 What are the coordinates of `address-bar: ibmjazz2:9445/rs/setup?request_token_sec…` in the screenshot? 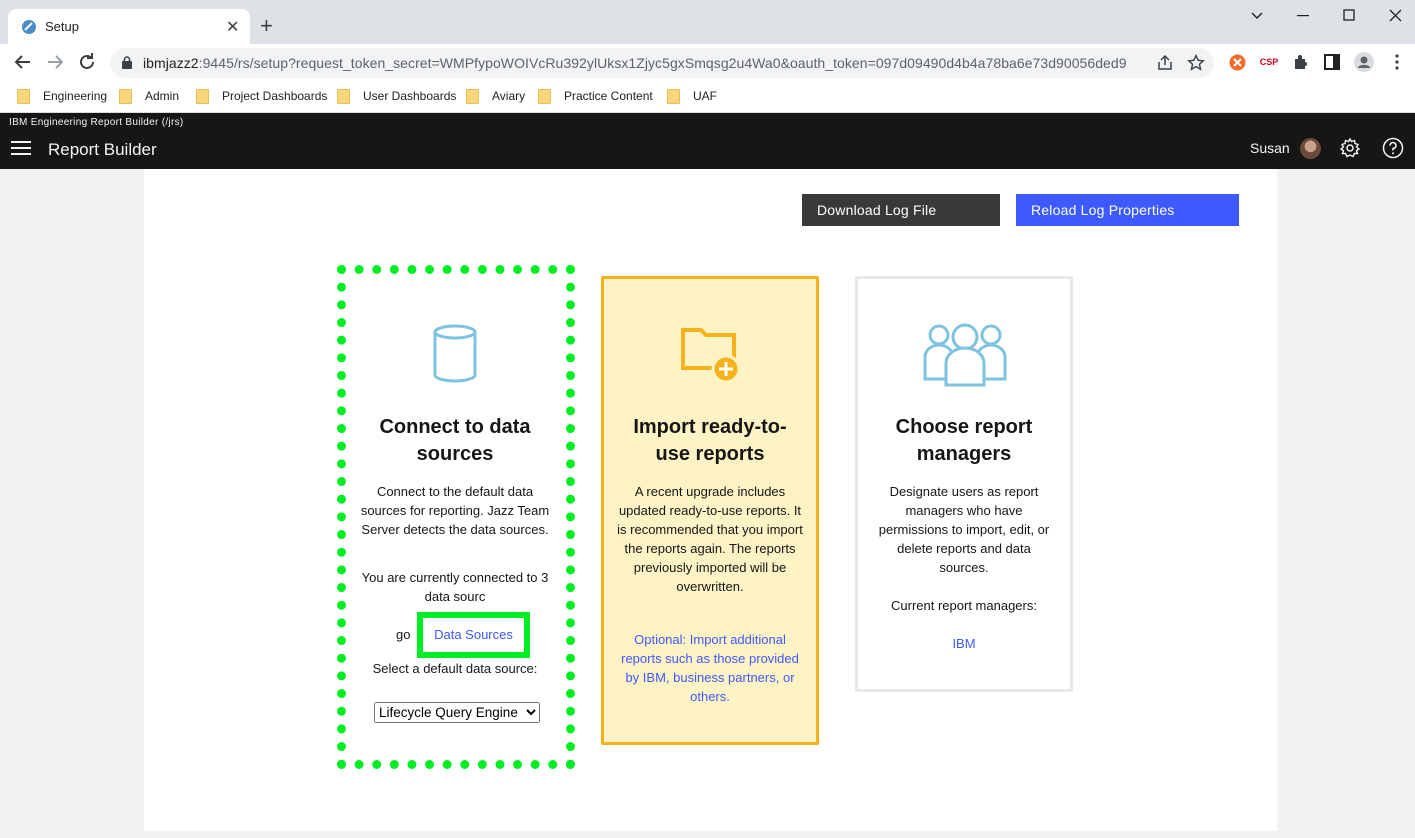 It's located at (662, 63).